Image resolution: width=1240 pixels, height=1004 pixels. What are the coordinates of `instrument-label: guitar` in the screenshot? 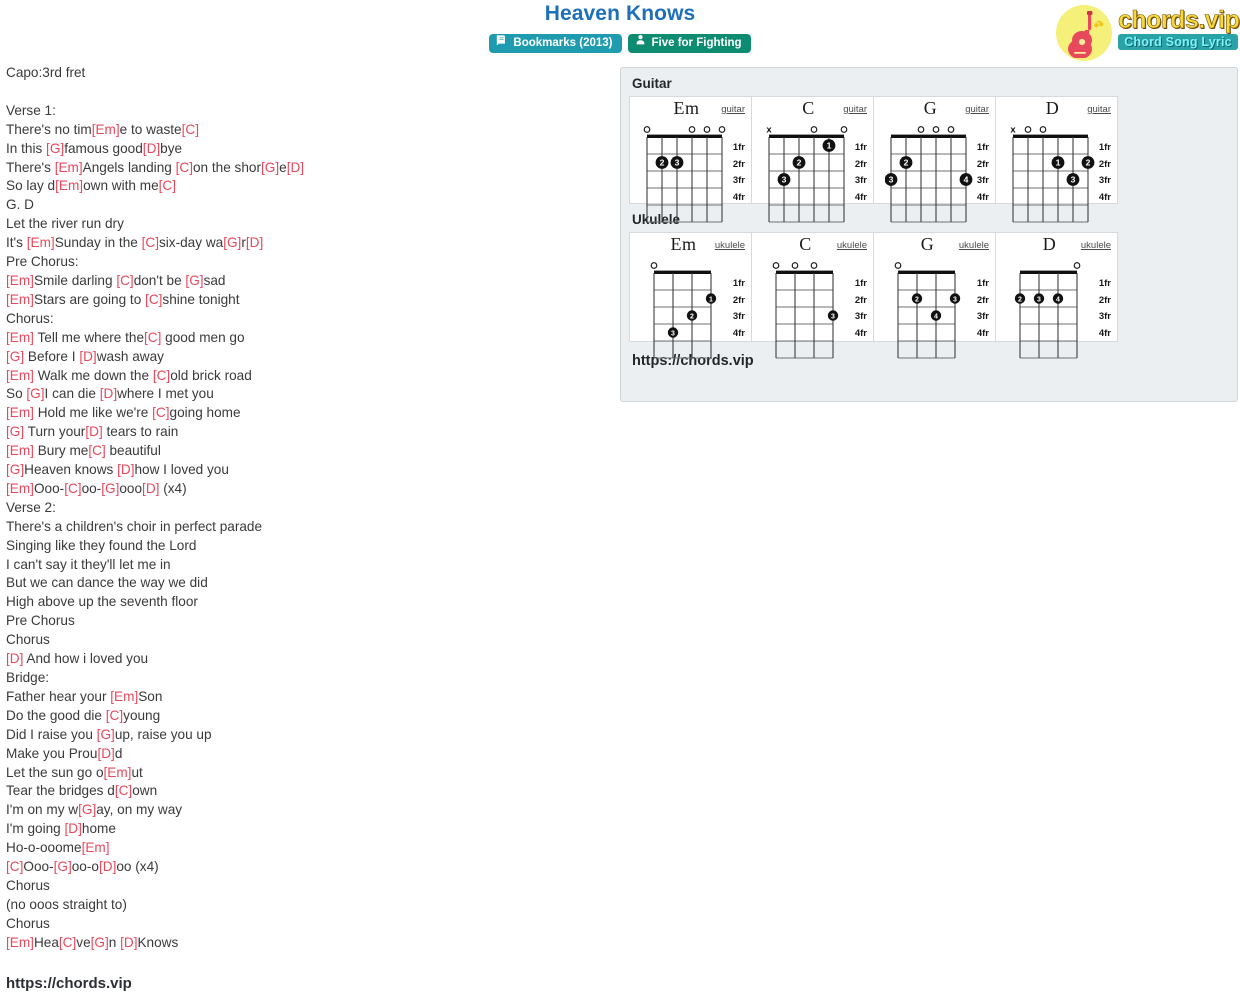 It's located at (977, 109).